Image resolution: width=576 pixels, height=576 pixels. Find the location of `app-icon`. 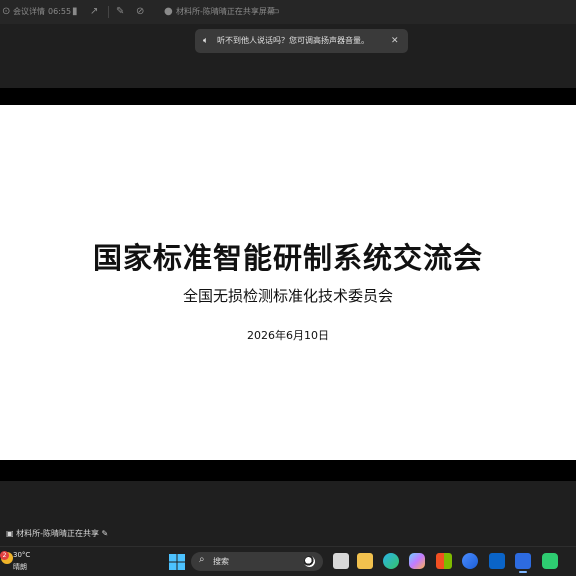

app-icon is located at coordinates (470, 561).